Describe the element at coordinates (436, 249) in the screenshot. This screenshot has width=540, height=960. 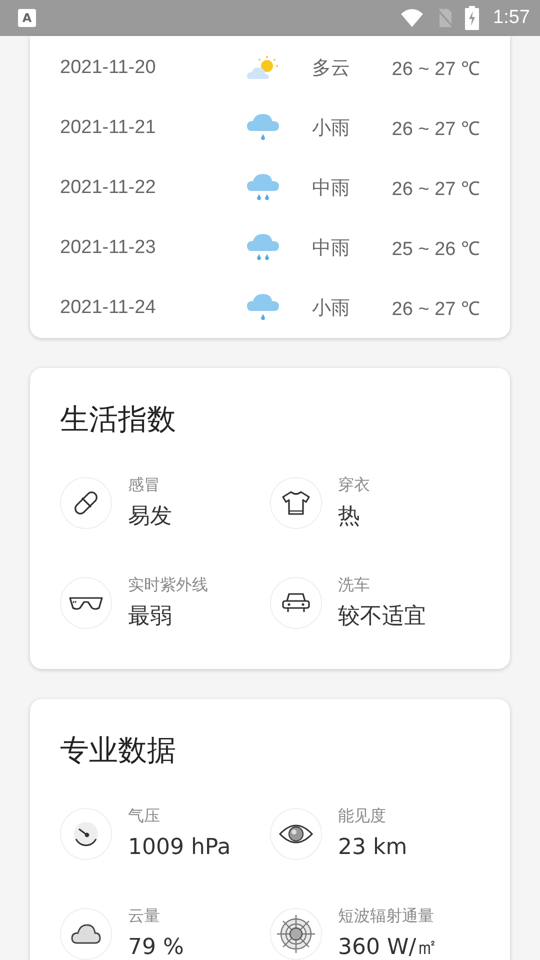
I see `temperature-range: 25 ~ 26 ℃` at that location.